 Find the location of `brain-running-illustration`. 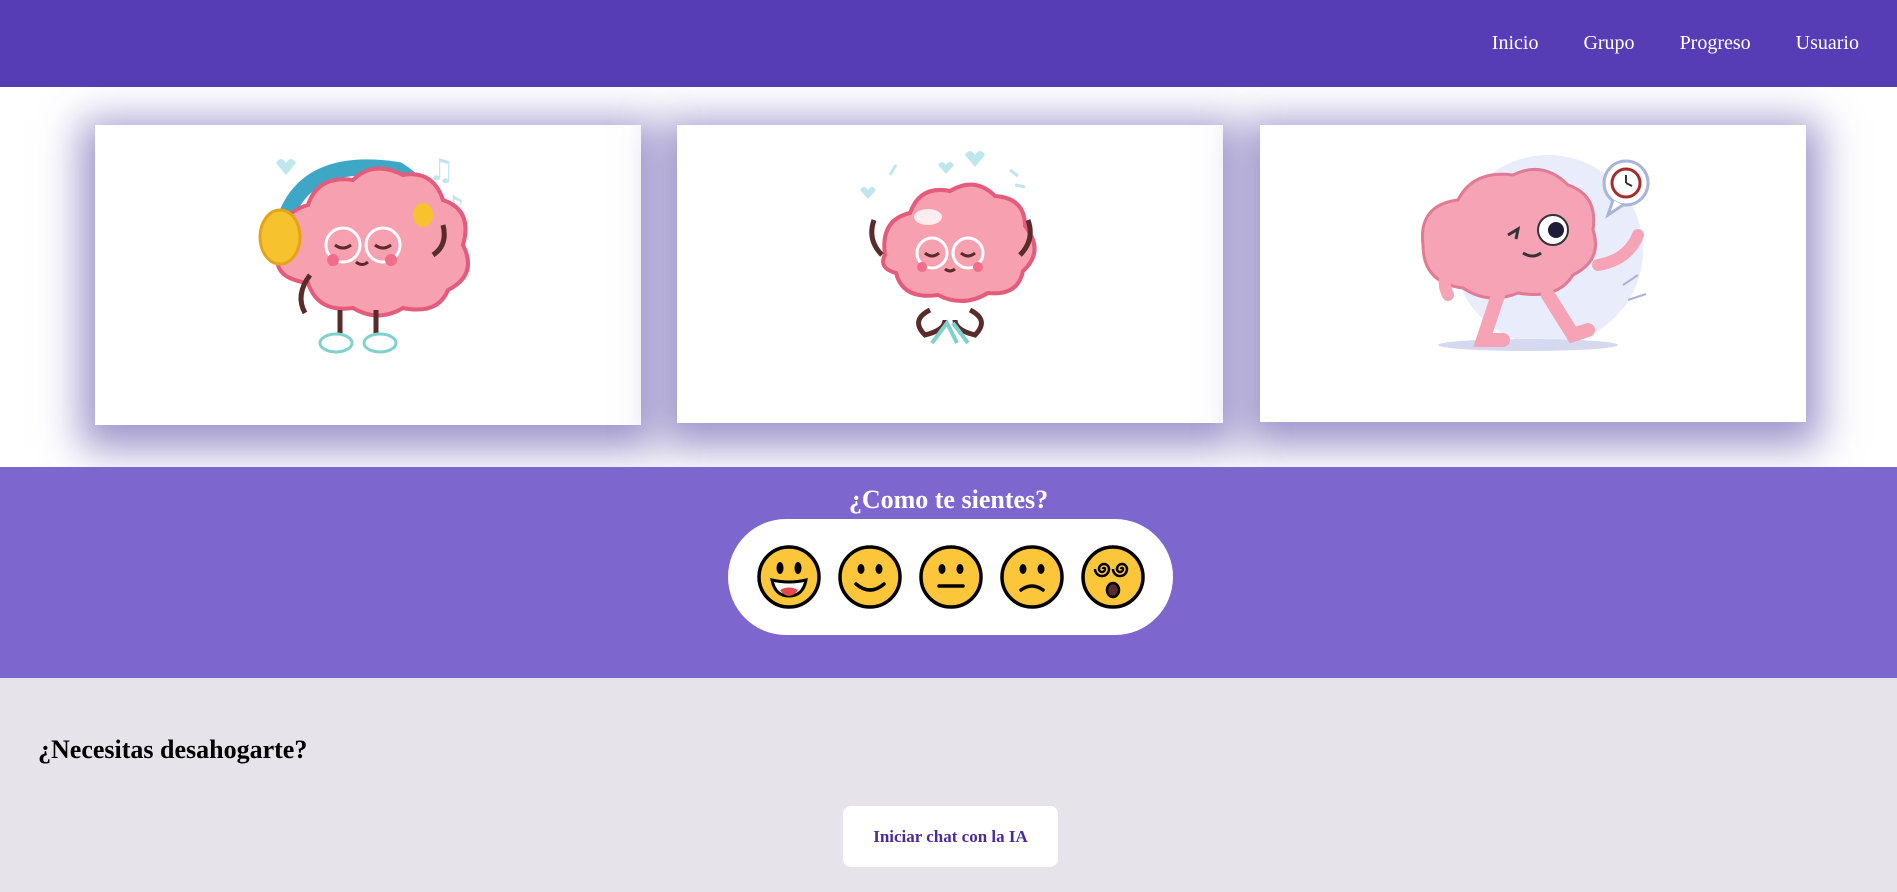

brain-running-illustration is located at coordinates (1535, 253).